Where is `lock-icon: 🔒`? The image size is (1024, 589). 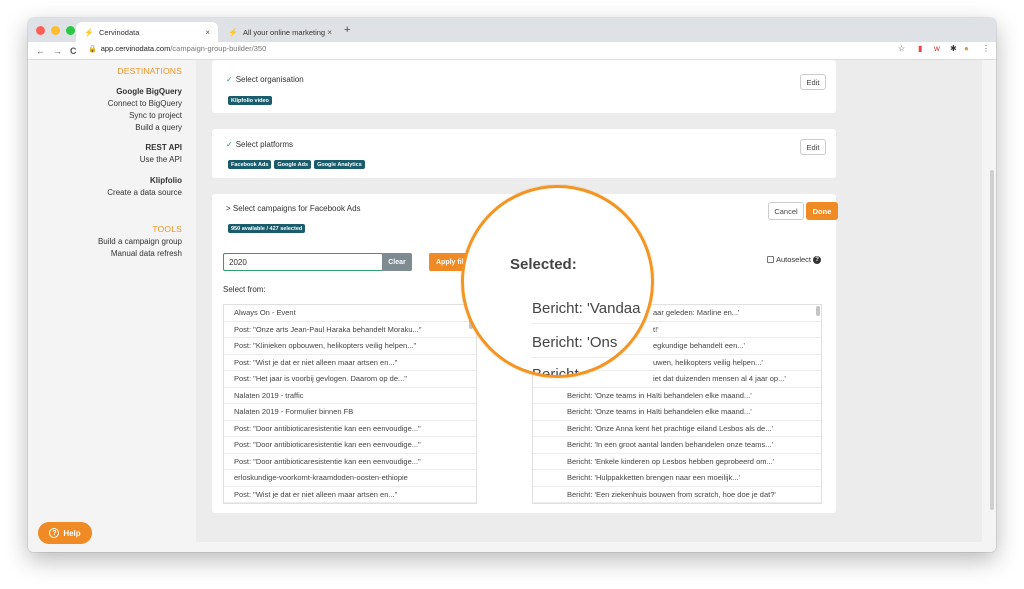 lock-icon: 🔒 is located at coordinates (92, 49).